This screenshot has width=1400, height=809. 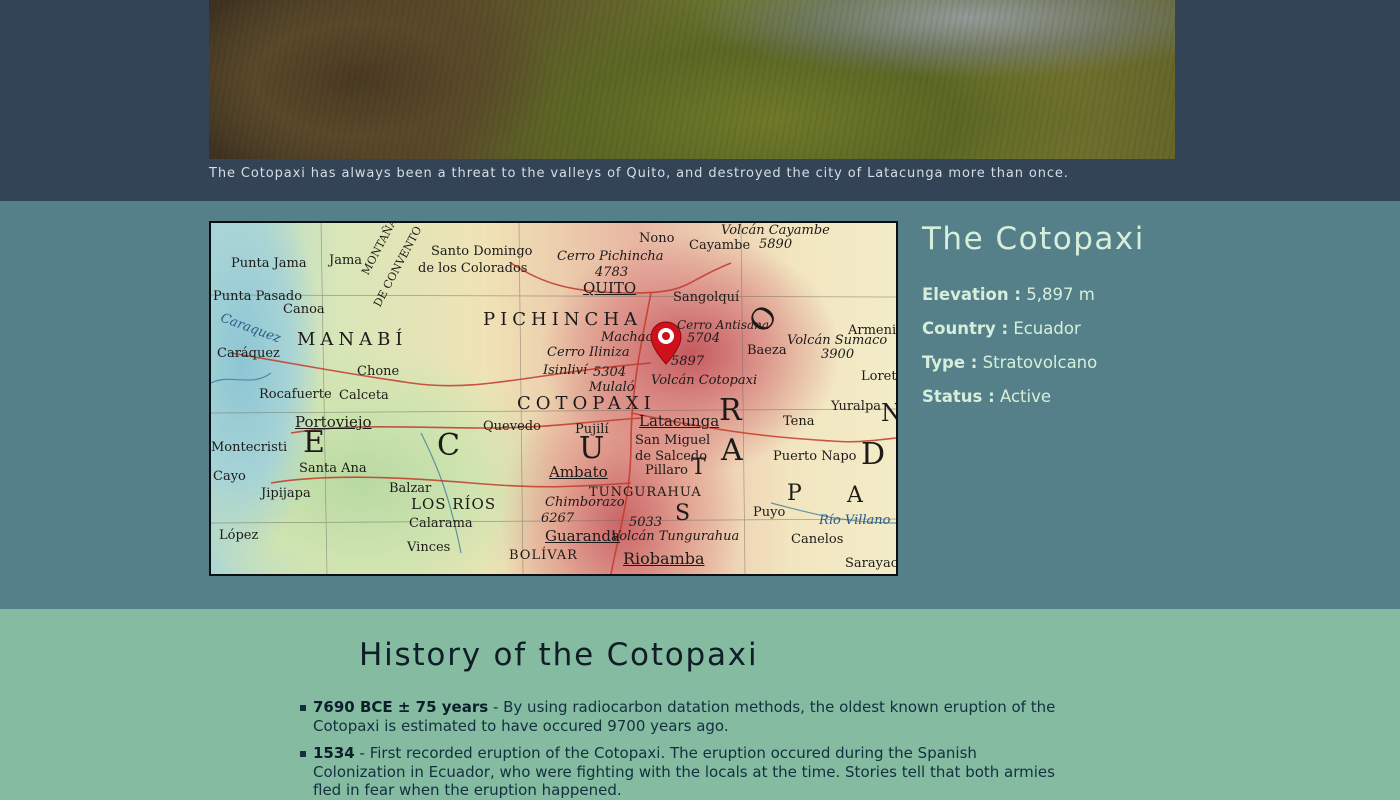 What do you see at coordinates (286, 493) in the screenshot?
I see `map-label: Jipijapa` at bounding box center [286, 493].